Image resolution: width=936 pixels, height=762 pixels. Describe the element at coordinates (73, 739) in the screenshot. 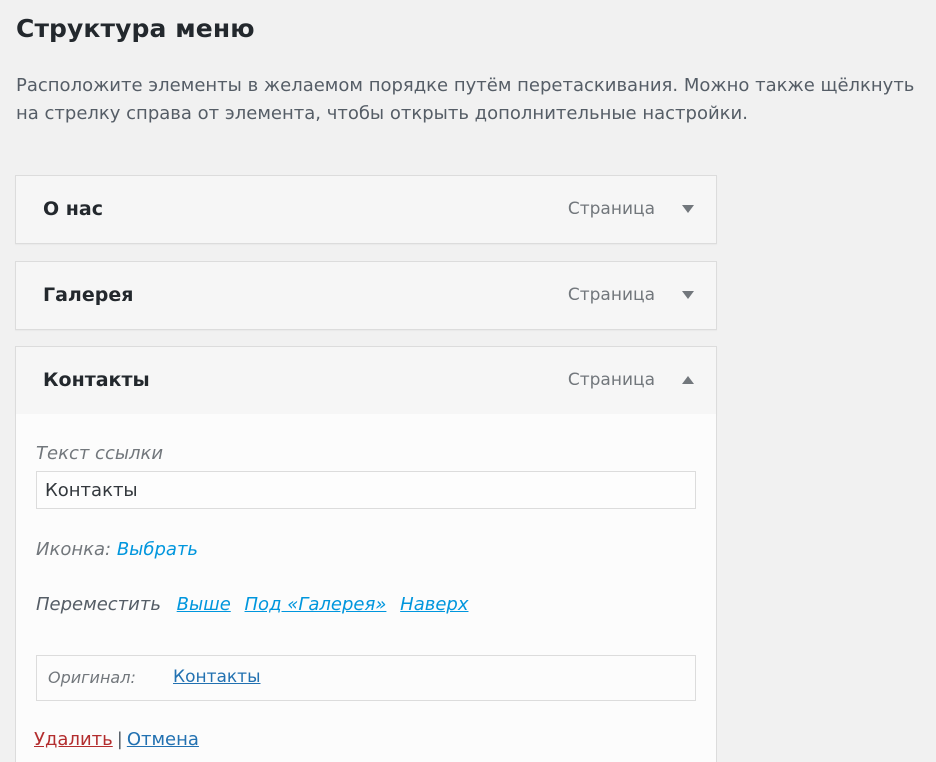

I see `delete-link: Удалить` at that location.